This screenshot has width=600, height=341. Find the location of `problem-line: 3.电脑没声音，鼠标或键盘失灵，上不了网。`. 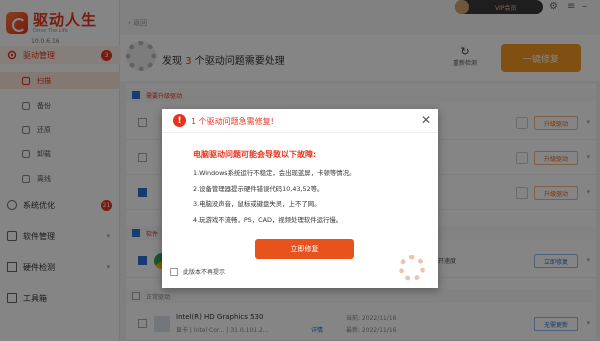

problem-line: 3.电脑没声音，鼠标或键盘失灵，上不了网。 is located at coordinates (257, 204).